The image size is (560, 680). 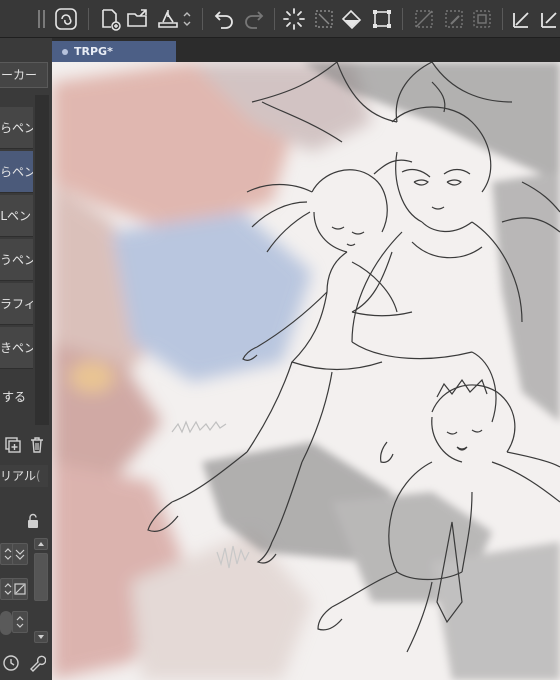 I want to click on sub-tool-menu-item: する, so click(x=16, y=397).